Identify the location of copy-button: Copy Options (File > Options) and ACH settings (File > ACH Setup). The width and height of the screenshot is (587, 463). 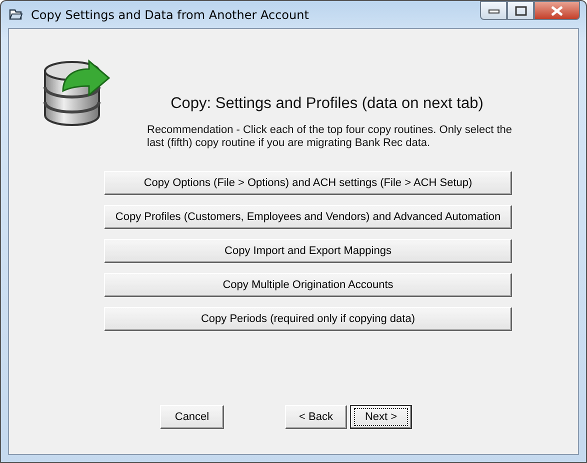
(308, 183).